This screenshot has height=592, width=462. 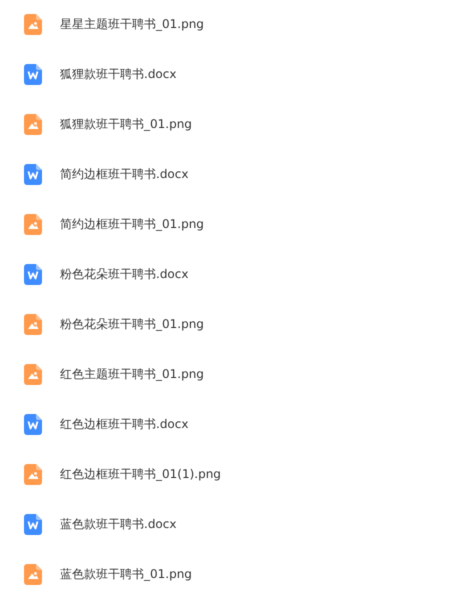 I want to click on file-name: 蓝色款班干聘书_01.png, so click(x=126, y=574).